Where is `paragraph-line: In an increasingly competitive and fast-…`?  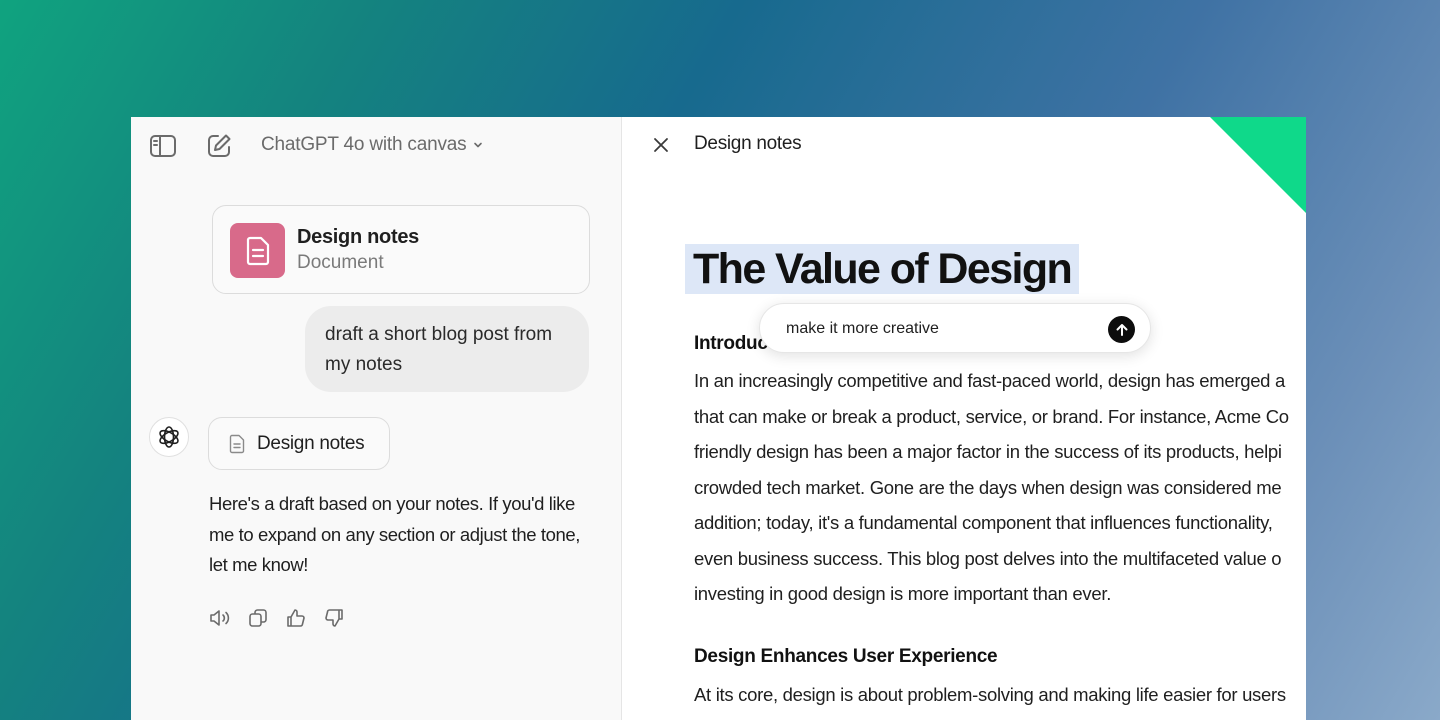 paragraph-line: In an increasingly competitive and fast-… is located at coordinates (990, 380).